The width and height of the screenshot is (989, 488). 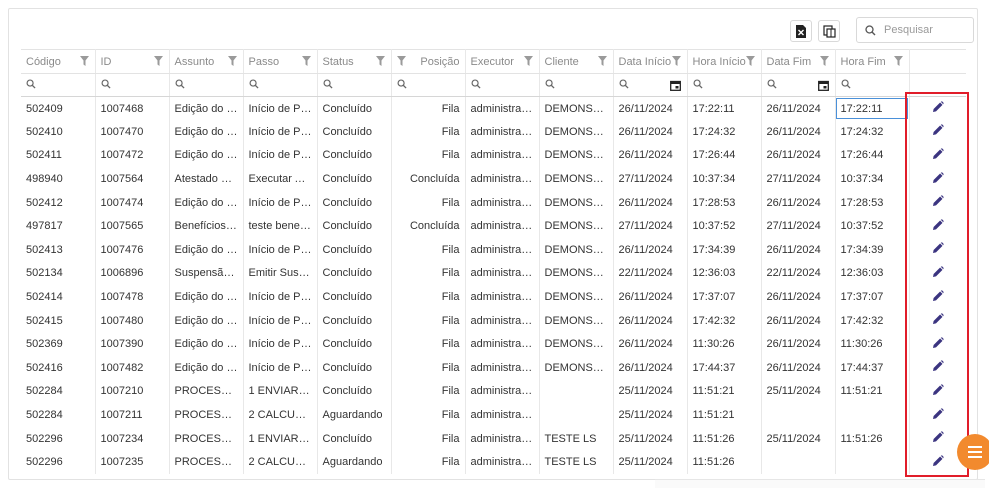 I want to click on filter-cell-hora-fim, so click(x=872, y=85).